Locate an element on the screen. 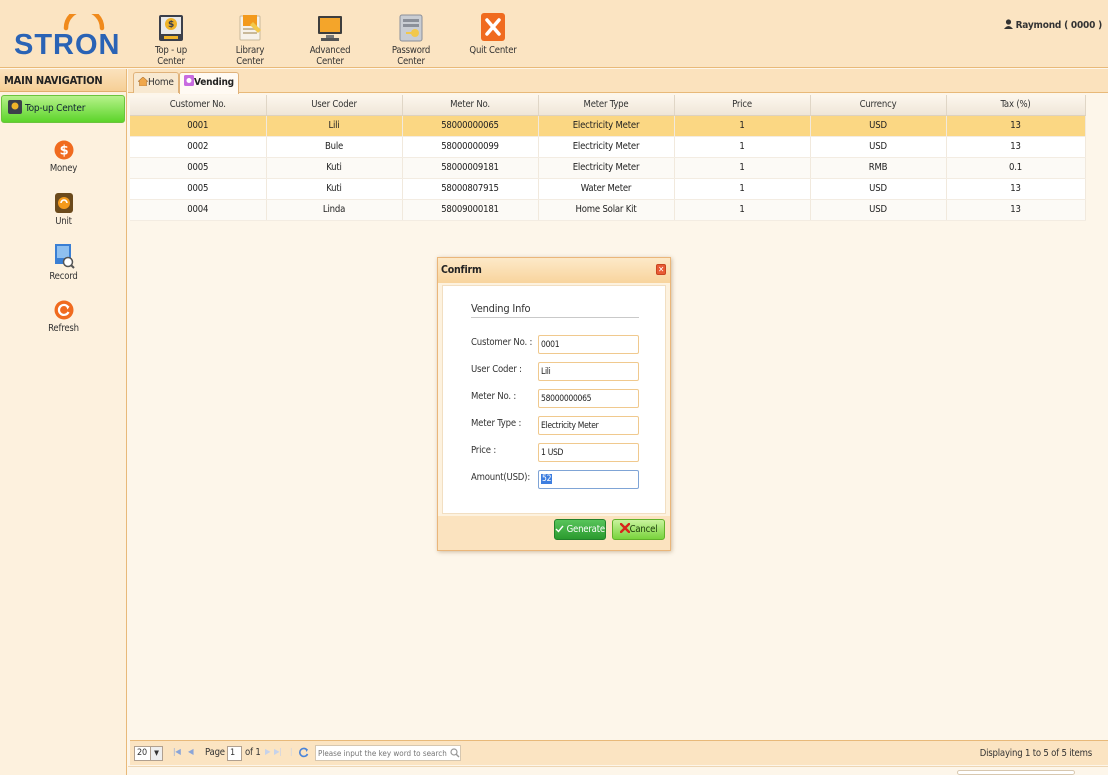 This screenshot has width=1108, height=775. dialog-footer: Generate Cancel is located at coordinates (554, 533).